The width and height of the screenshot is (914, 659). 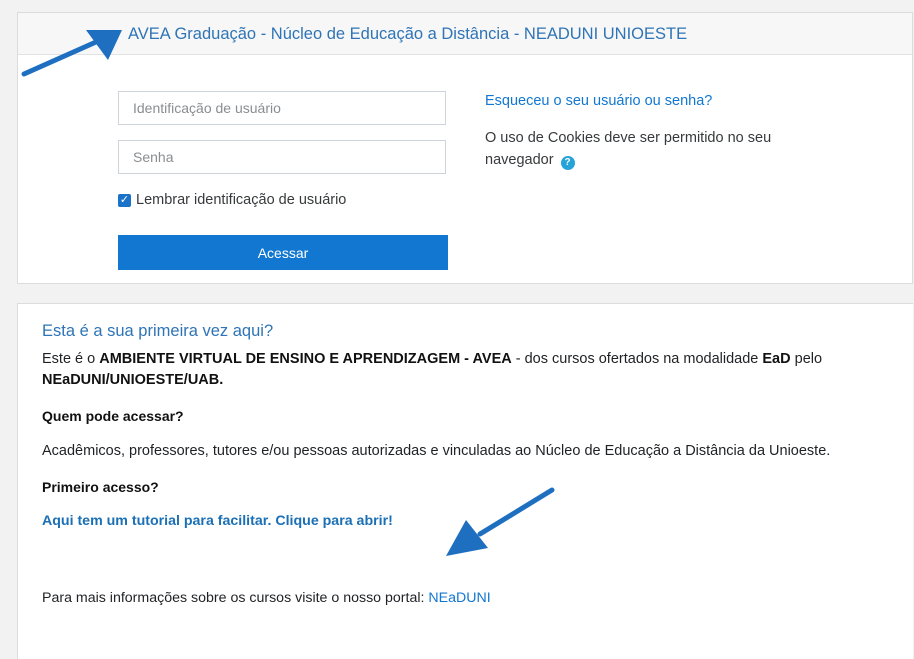 What do you see at coordinates (71, 359) in the screenshot?
I see `intro-text-1: Este é o` at bounding box center [71, 359].